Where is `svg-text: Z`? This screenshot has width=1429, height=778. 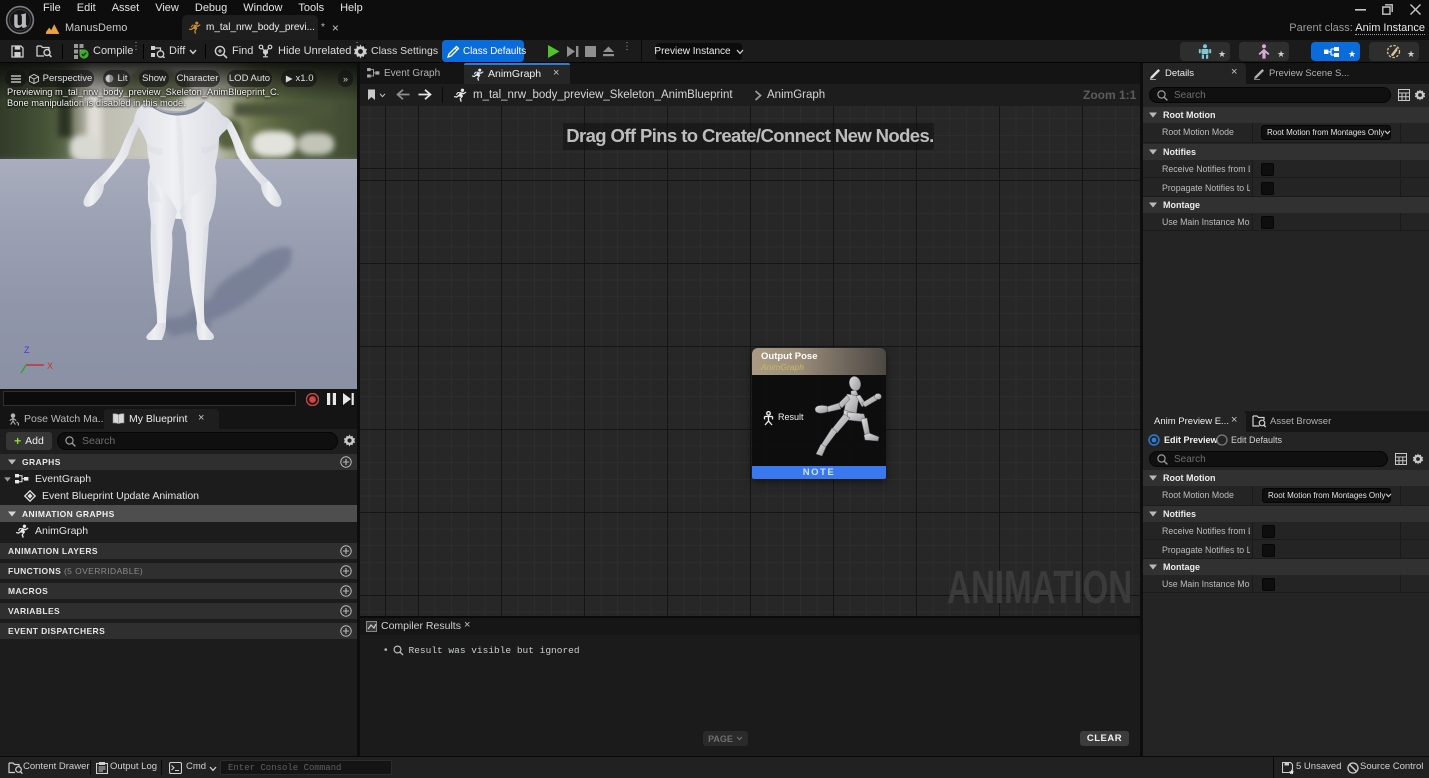
svg-text: Z is located at coordinates (27, 350).